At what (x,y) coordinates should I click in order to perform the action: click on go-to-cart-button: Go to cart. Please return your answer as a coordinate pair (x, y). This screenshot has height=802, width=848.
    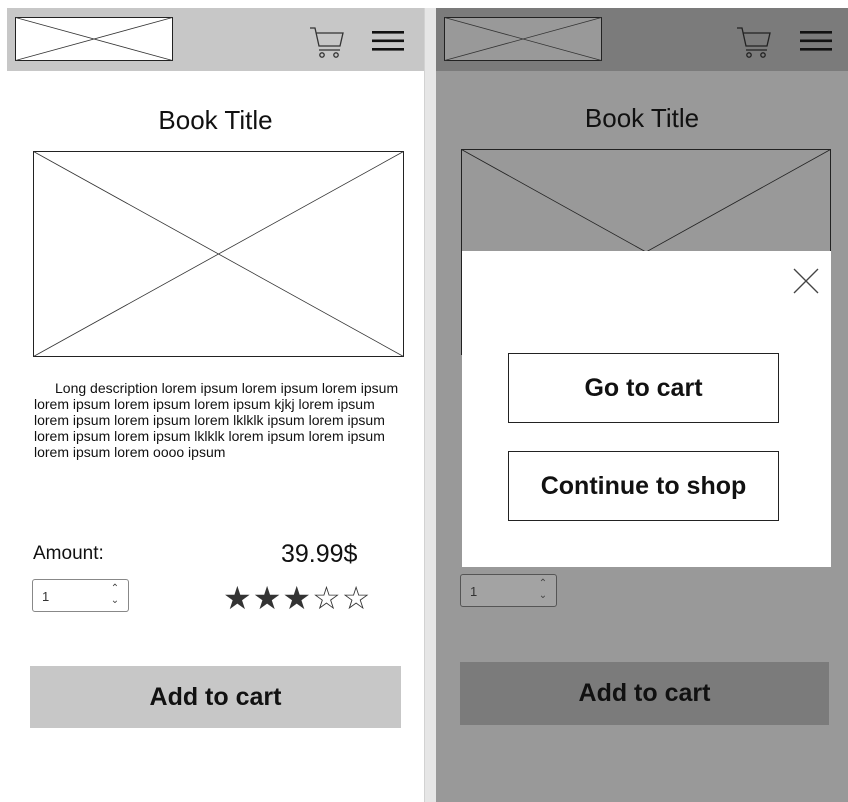
    Looking at the image, I should click on (643, 388).